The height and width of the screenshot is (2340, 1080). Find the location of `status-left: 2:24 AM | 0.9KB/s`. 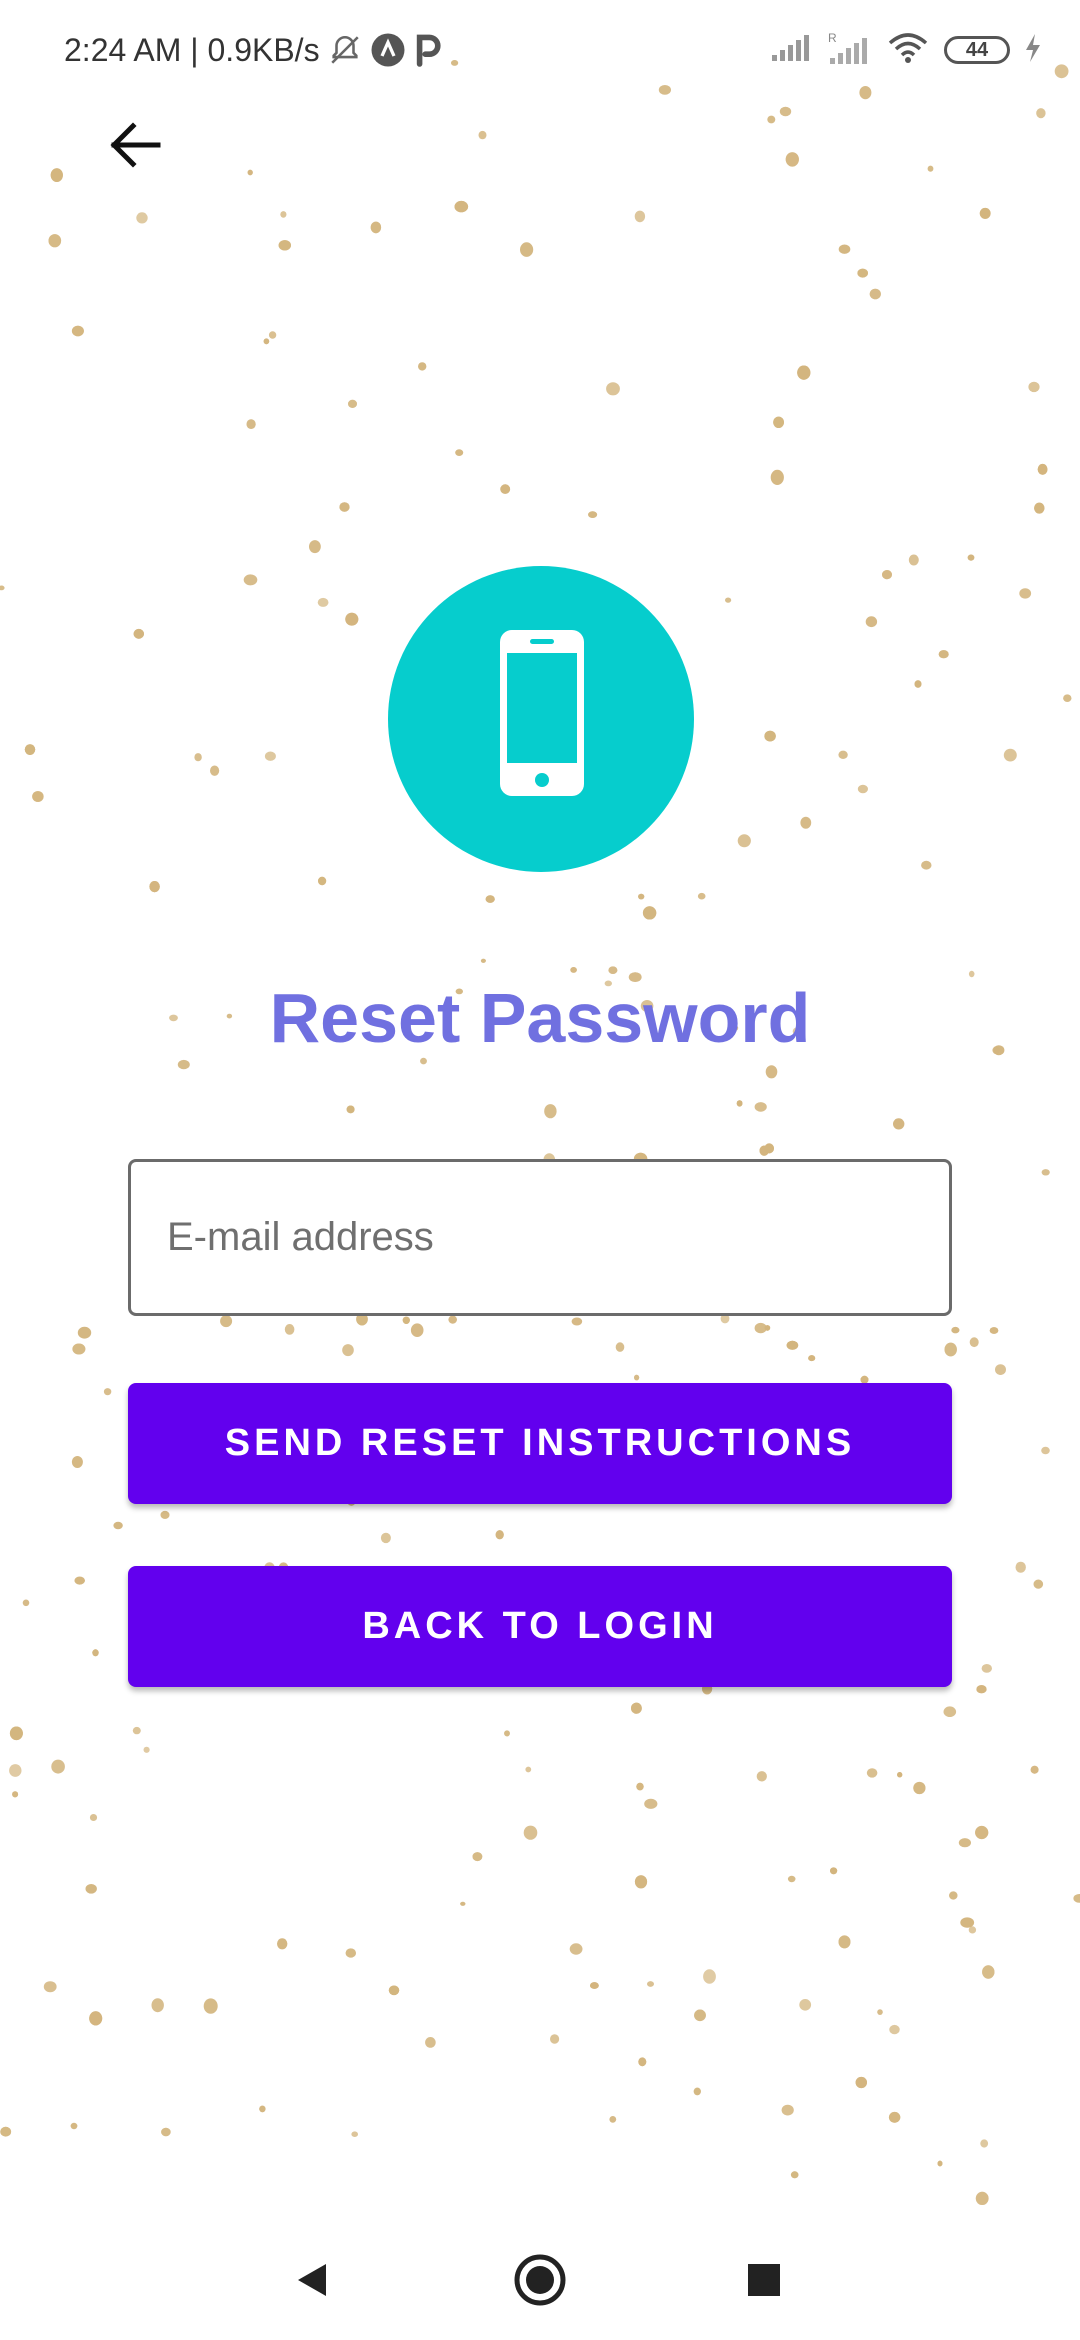

status-left: 2:24 AM | 0.9KB/s is located at coordinates (253, 50).